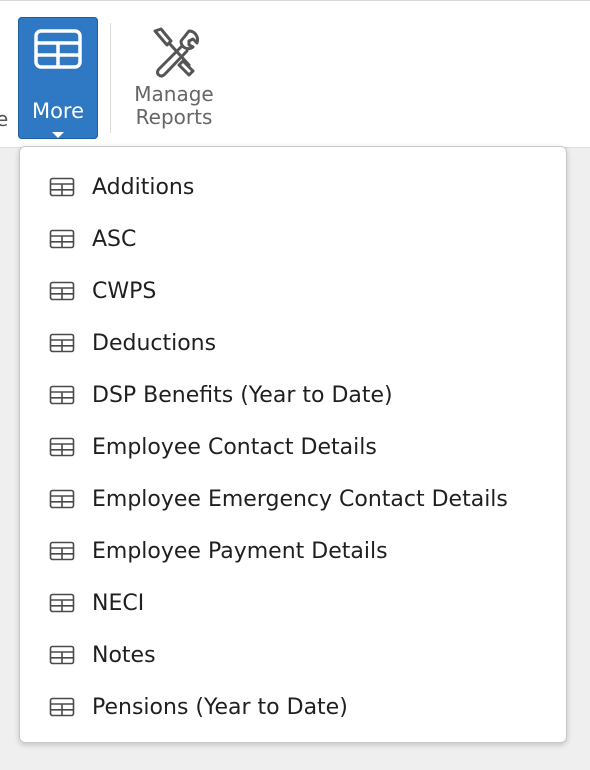  Describe the element at coordinates (114, 239) in the screenshot. I see `menu-item-label: ASC` at that location.